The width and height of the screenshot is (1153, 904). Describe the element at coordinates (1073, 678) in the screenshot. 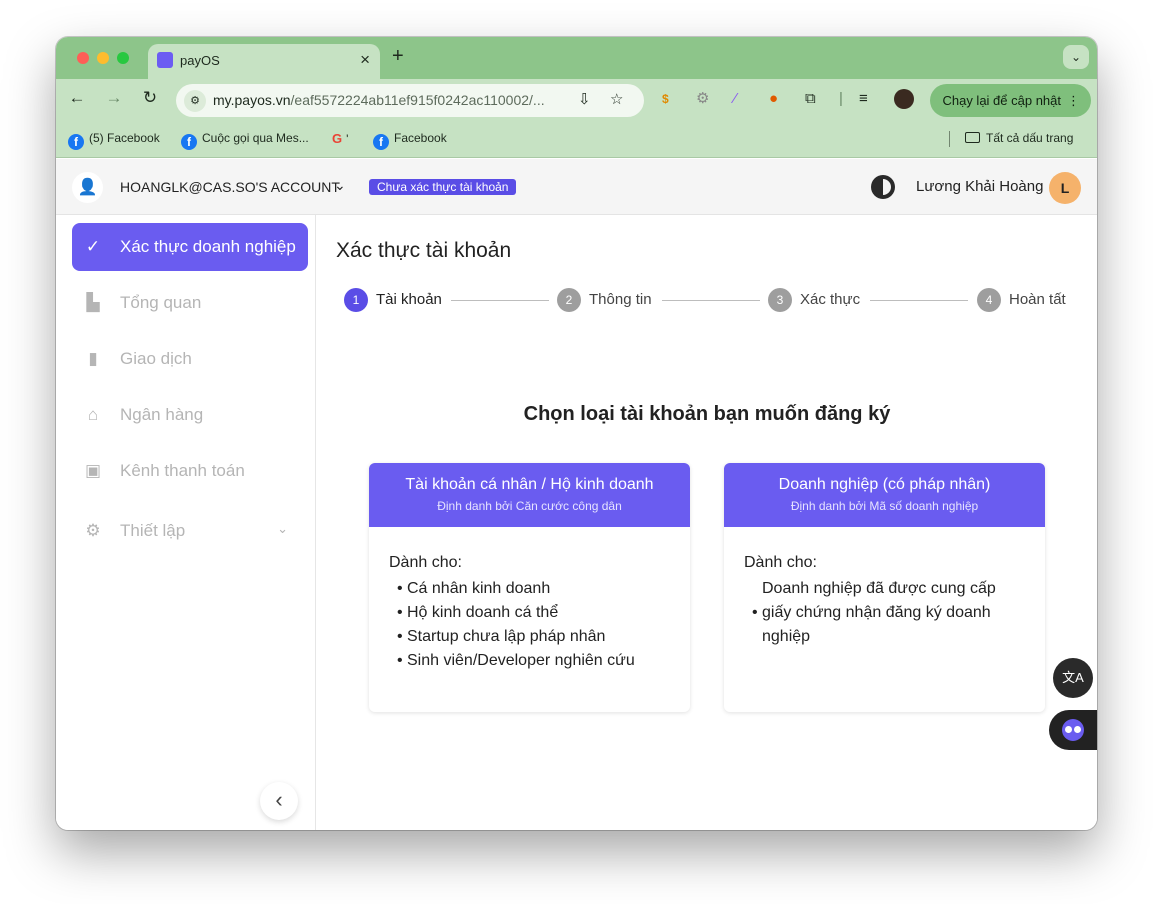

I see `translate-icon: 文A` at that location.